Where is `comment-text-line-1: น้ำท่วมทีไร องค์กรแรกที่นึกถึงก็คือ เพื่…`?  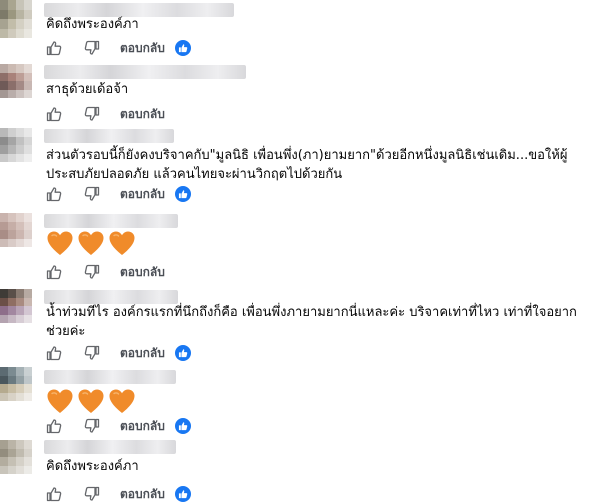 comment-text-line-1: น้ำท่วมทีไร องค์กรแรกที่นึกถึงก็คือ เพื่… is located at coordinates (311, 312).